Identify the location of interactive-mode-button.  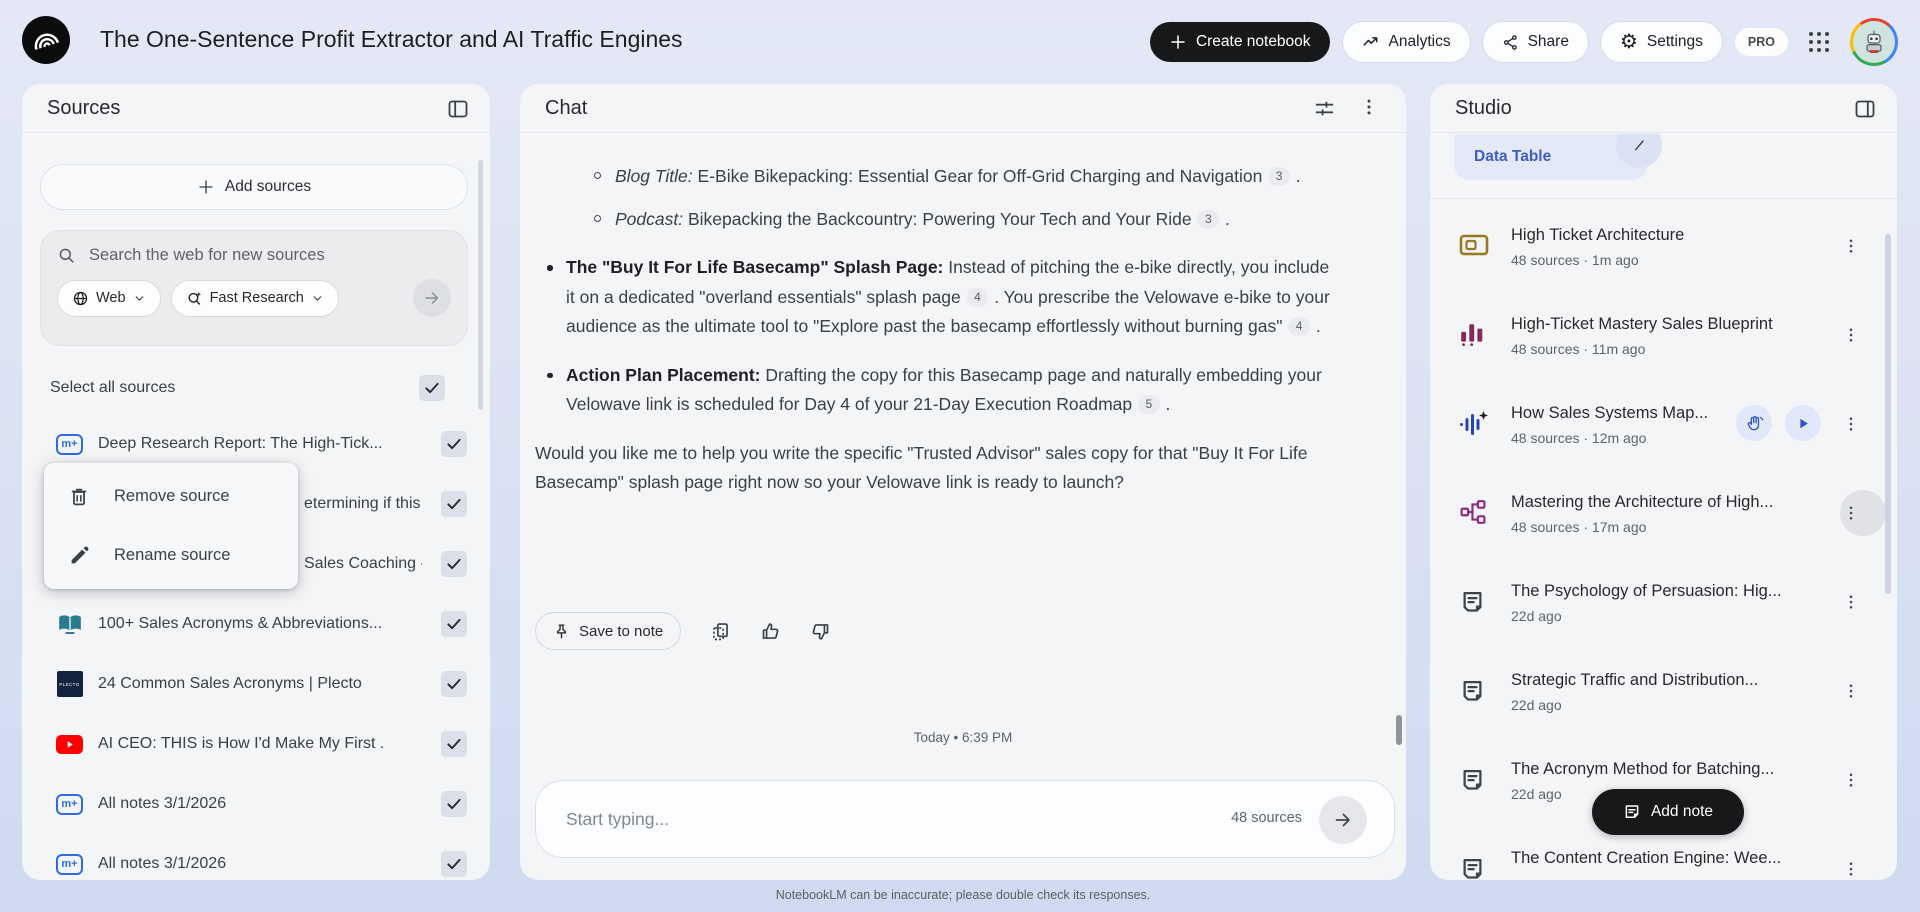
(1754, 423).